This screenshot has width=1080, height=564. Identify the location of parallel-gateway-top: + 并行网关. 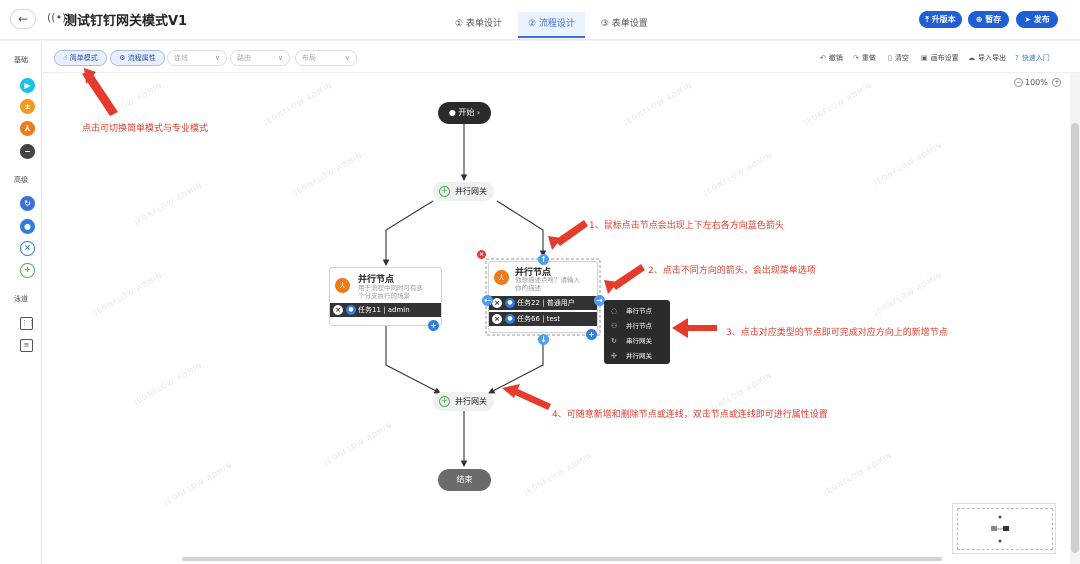
(463, 191).